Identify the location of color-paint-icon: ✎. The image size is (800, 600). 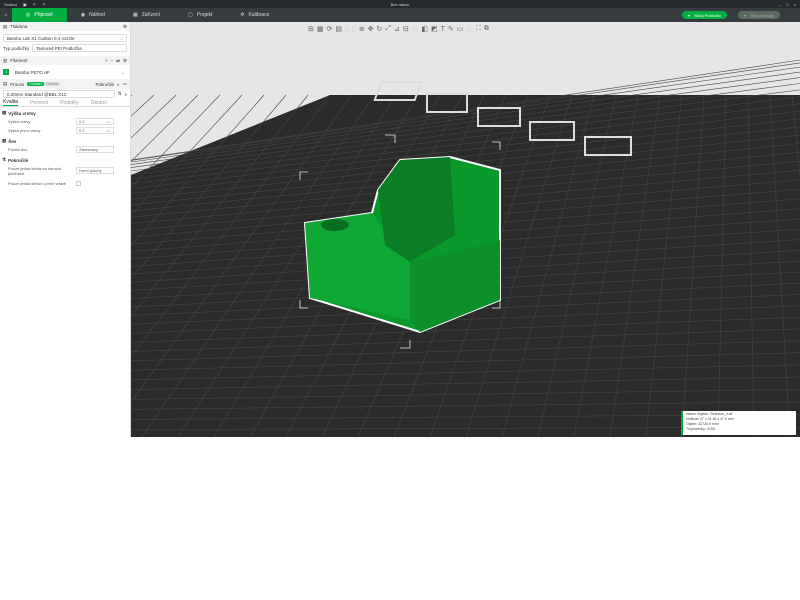
(451, 29).